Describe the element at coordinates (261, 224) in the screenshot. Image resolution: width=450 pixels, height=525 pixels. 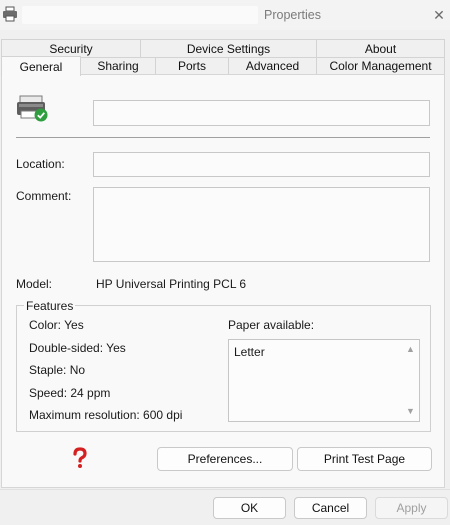
I see `comment-textarea` at that location.